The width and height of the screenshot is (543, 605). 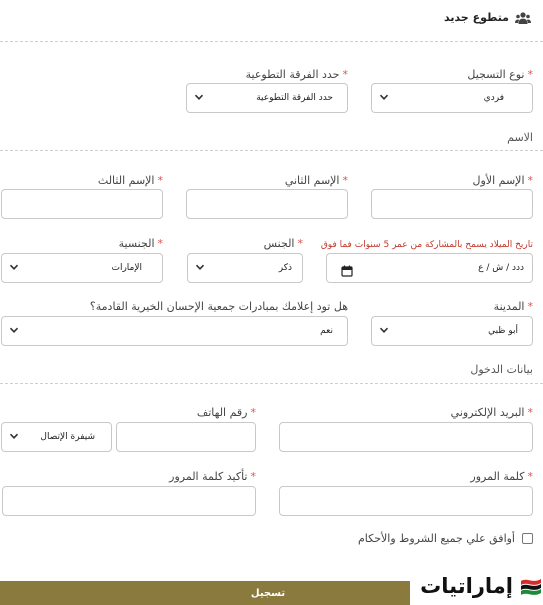 I want to click on third-name-input, so click(x=82, y=204).